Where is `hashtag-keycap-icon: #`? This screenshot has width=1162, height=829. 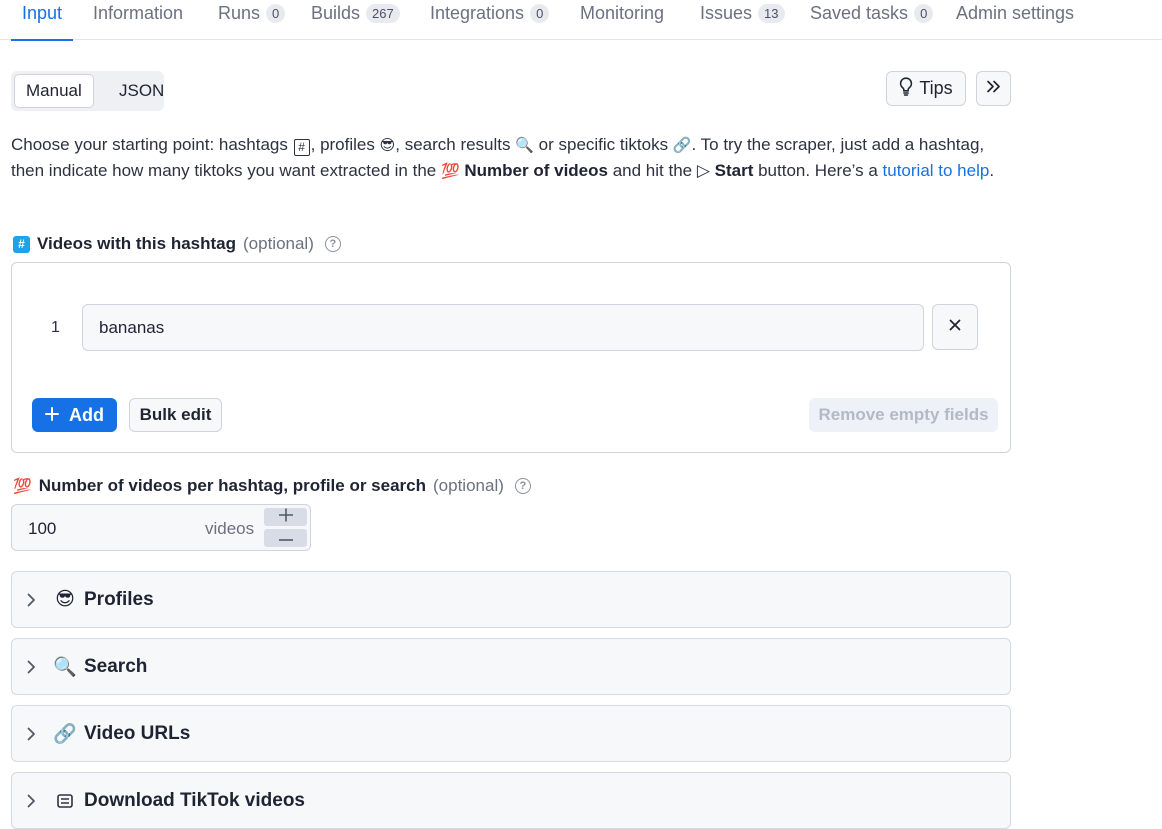
hashtag-keycap-icon: # is located at coordinates (21, 244).